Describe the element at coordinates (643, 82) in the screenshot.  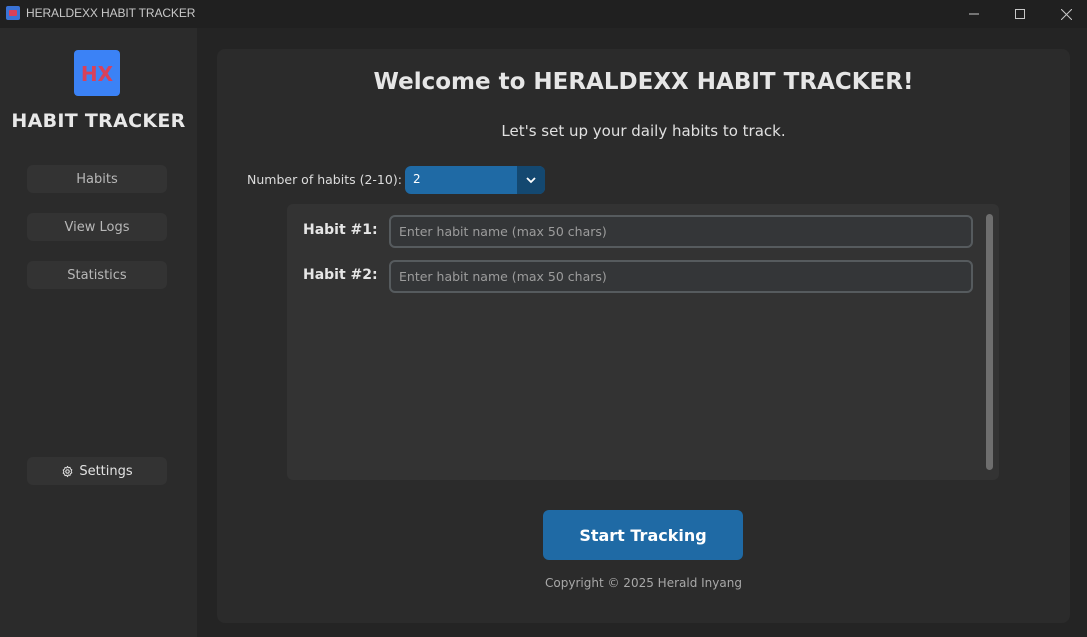
I see `page-title: Welcome to HERALDEXX HABIT TRACKER!` at that location.